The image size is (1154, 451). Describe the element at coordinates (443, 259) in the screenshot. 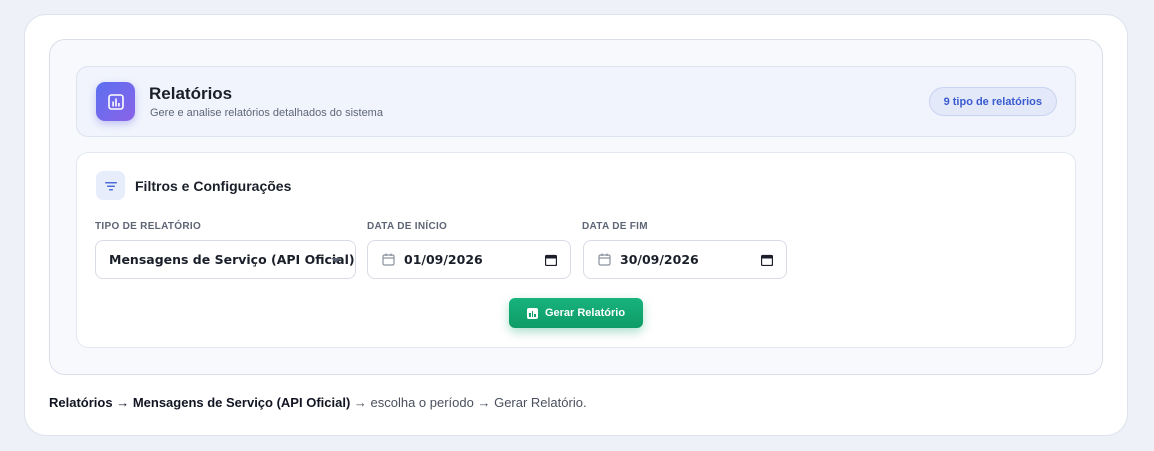

I see `start-date-value: 01/09/2026` at that location.